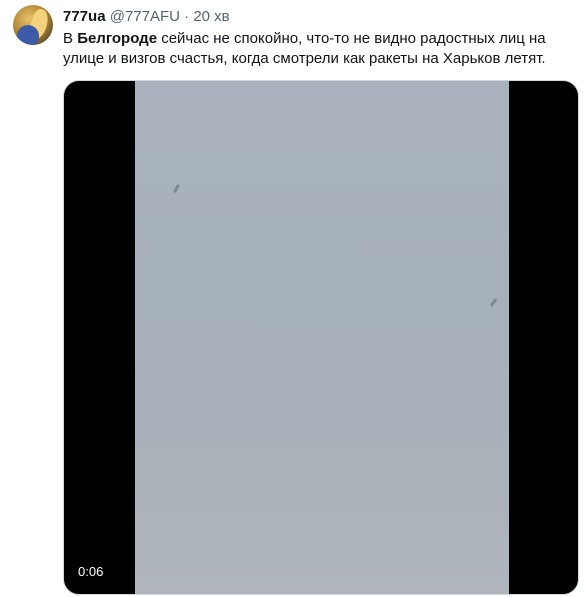 The image size is (584, 597). What do you see at coordinates (211, 16) in the screenshot?
I see `tweet-timestamp: 20 хв` at bounding box center [211, 16].